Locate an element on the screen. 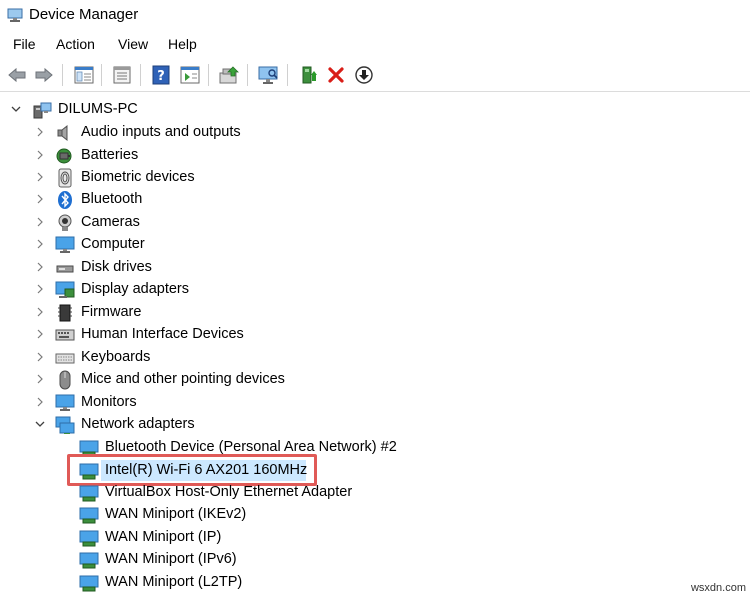 This screenshot has width=750, height=597. update-driver-icon is located at coordinates (229, 75).